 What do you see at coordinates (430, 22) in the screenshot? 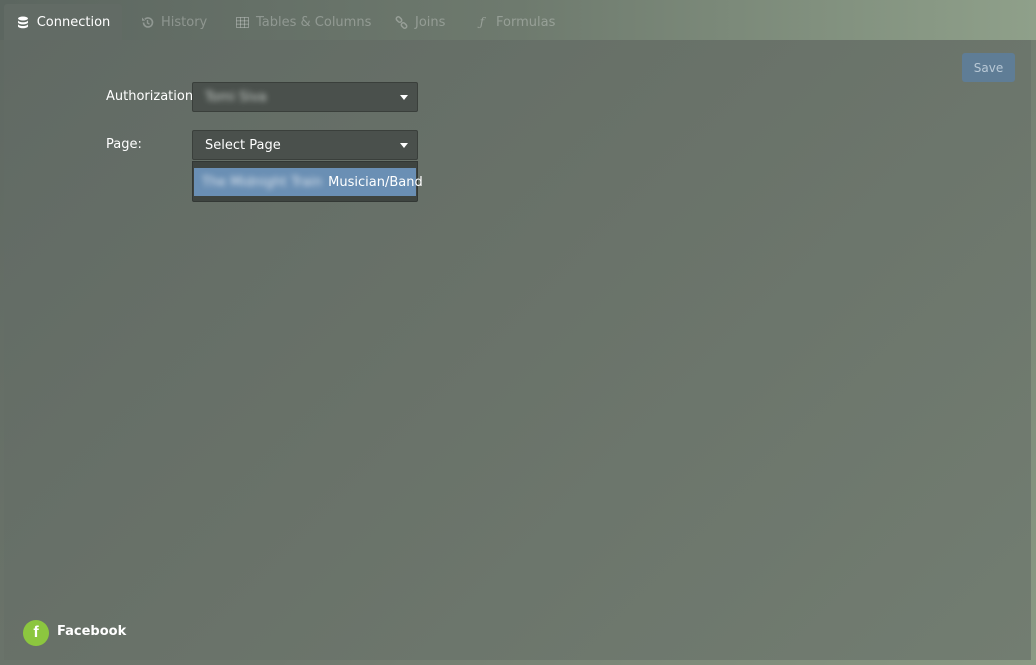
I see `tab-label: Joins` at bounding box center [430, 22].